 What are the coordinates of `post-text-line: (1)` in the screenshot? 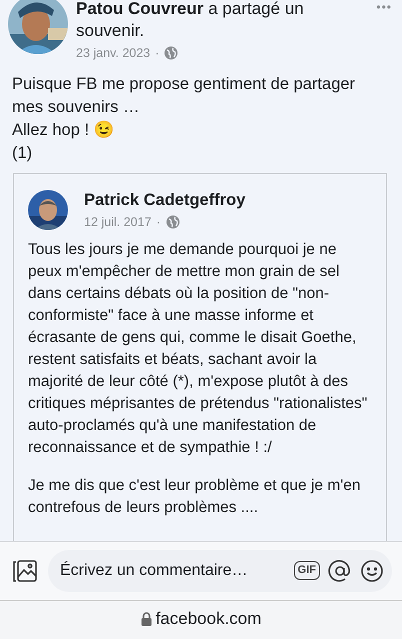 It's located at (23, 153).